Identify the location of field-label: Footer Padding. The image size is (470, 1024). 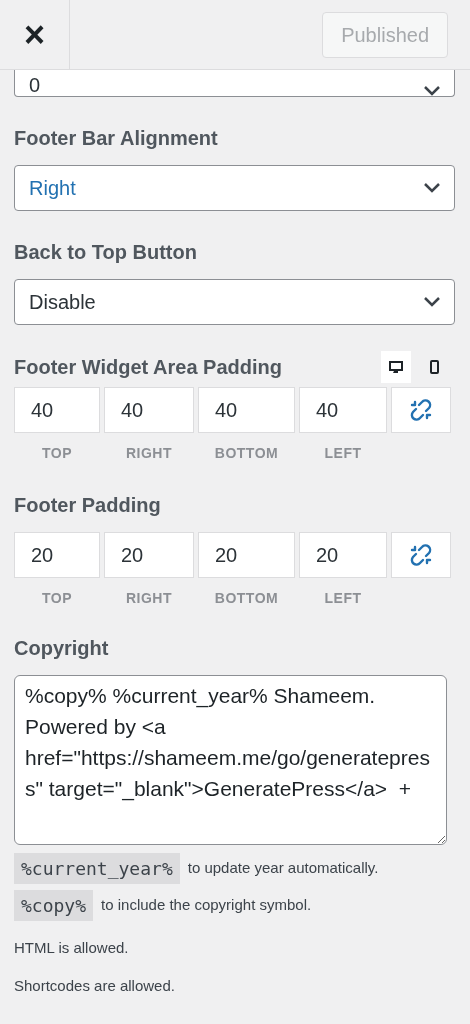
(87, 505).